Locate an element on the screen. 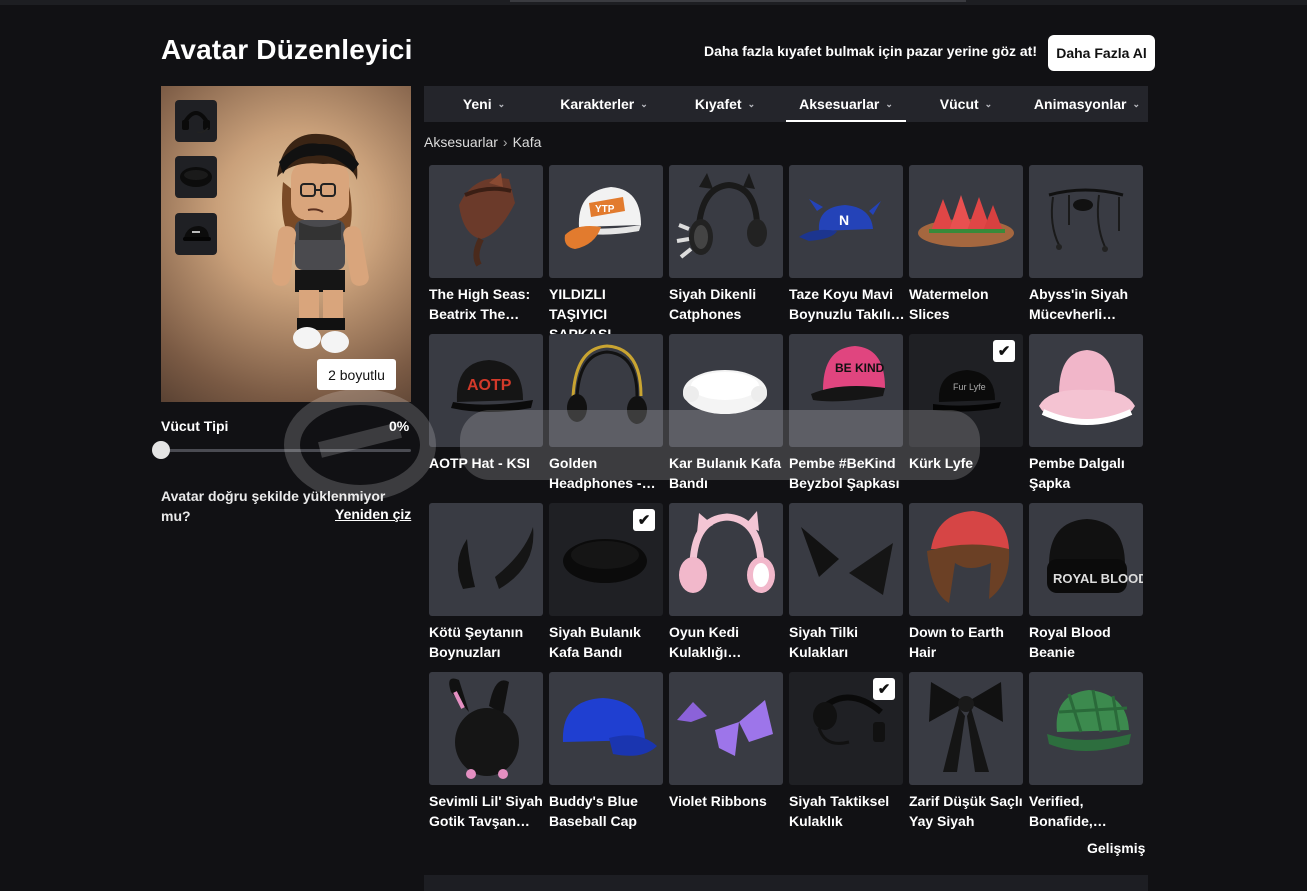  breadcrumb: Aksesuarlar › Kafa is located at coordinates (482, 142).